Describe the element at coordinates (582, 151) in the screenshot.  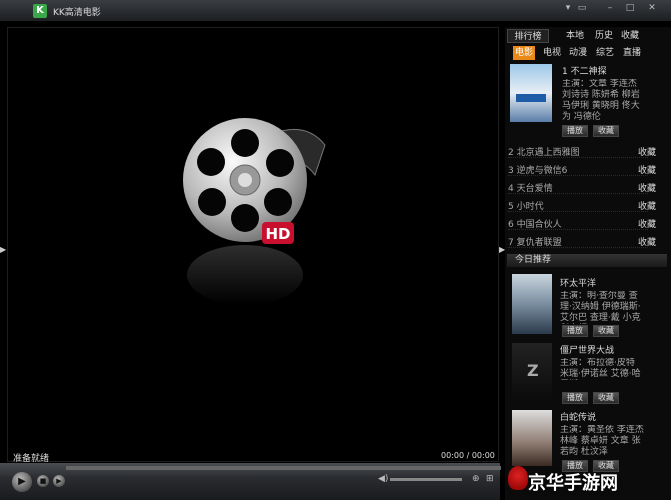
I see `ranking-row-2: 2 北京遇上西雅图 收藏` at that location.